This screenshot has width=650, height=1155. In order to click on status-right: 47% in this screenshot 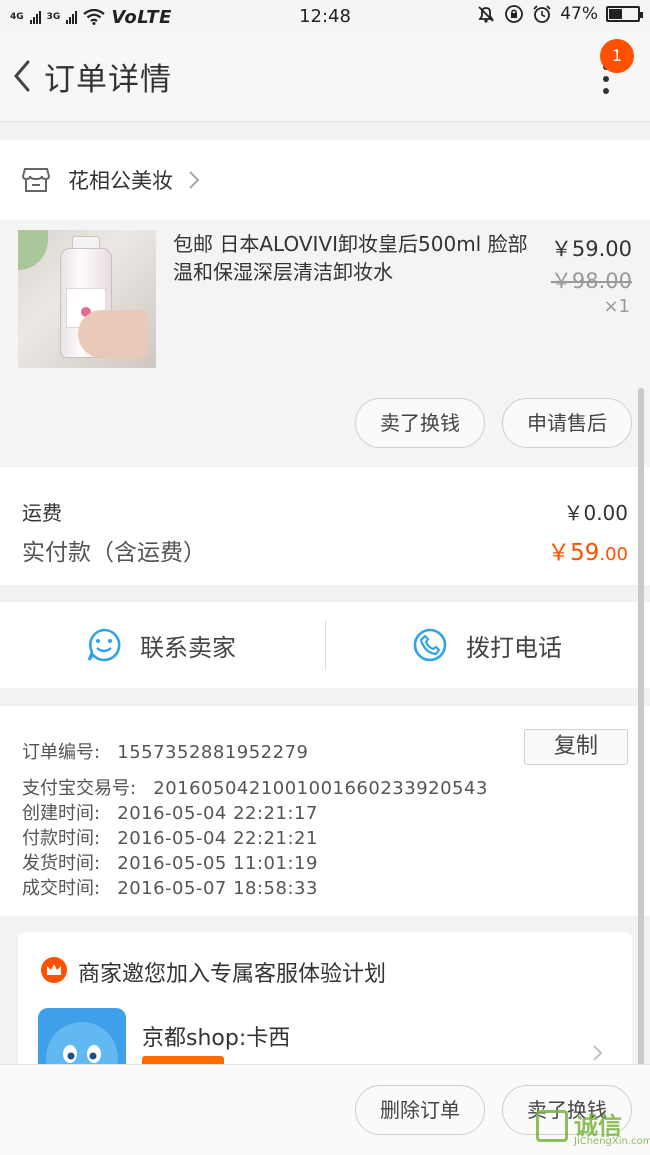, I will do `click(559, 14)`.